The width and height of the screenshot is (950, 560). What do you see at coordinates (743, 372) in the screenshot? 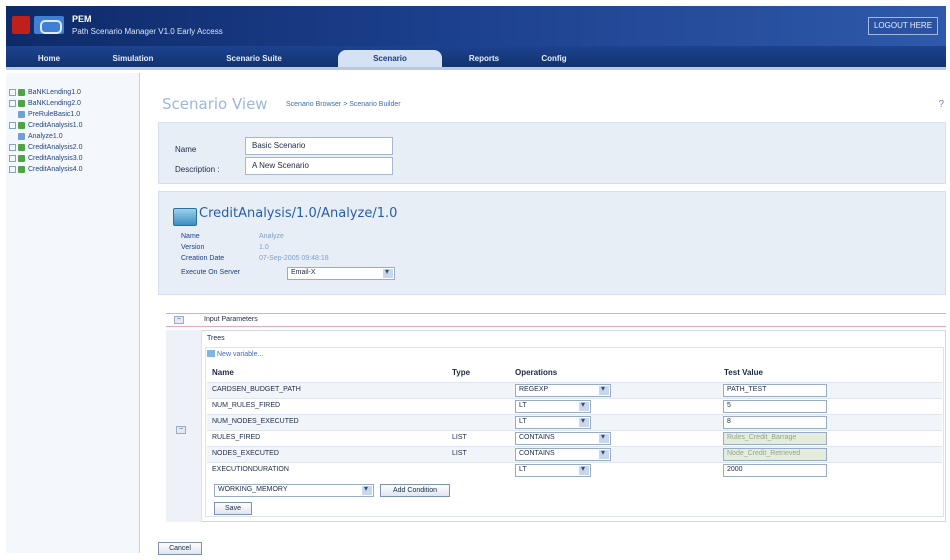
I see `column-header-test-value: Test Value` at bounding box center [743, 372].